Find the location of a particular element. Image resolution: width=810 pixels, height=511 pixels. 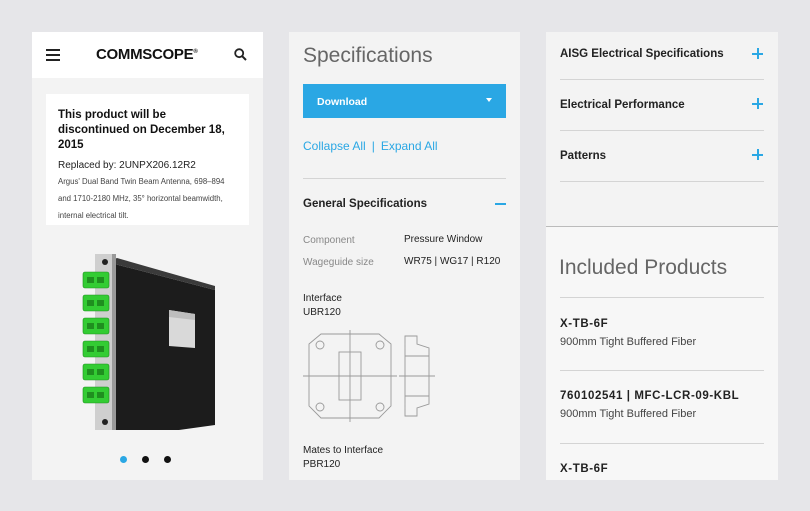

spec-label: Wageguide size is located at coordinates (338, 262).